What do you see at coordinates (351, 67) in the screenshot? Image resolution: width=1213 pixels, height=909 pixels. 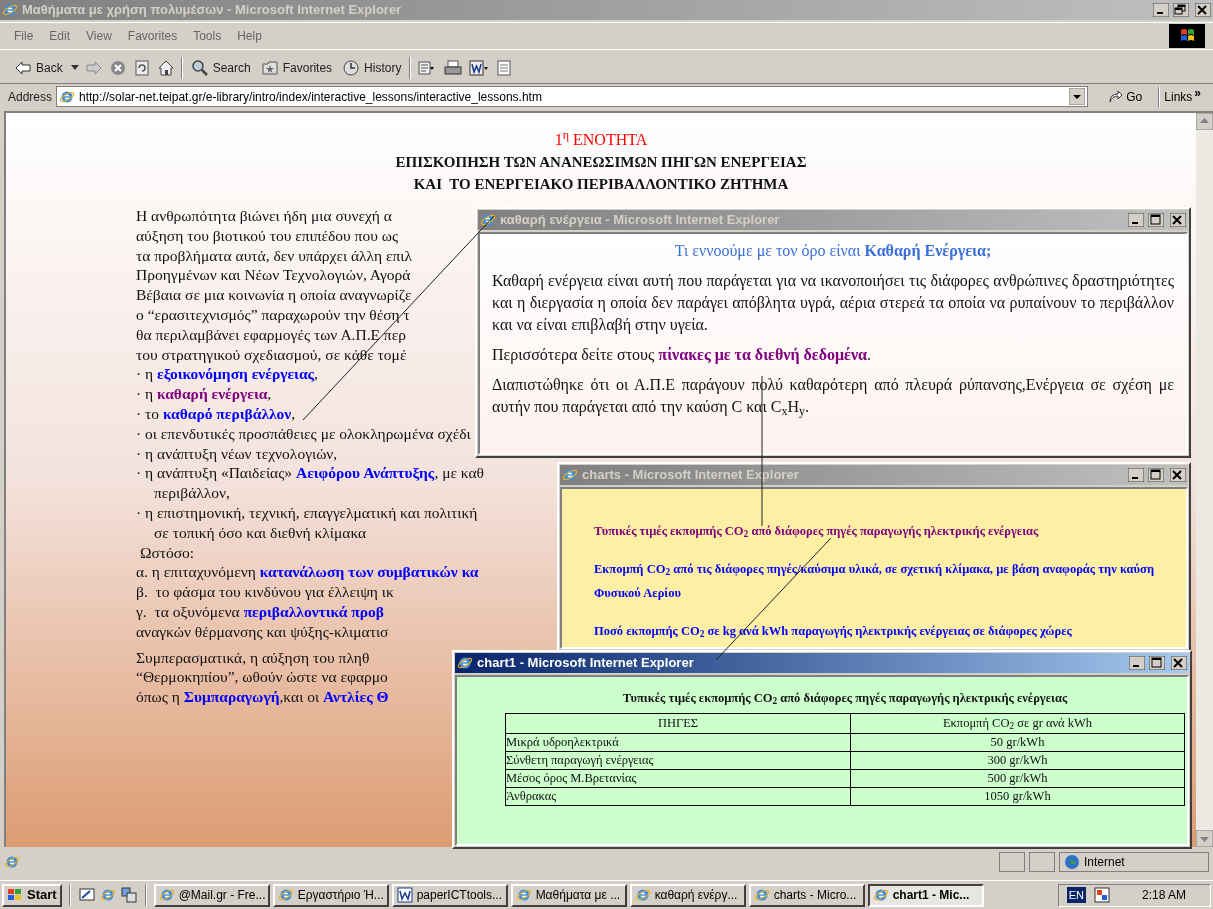 I see `clock-icon` at bounding box center [351, 67].